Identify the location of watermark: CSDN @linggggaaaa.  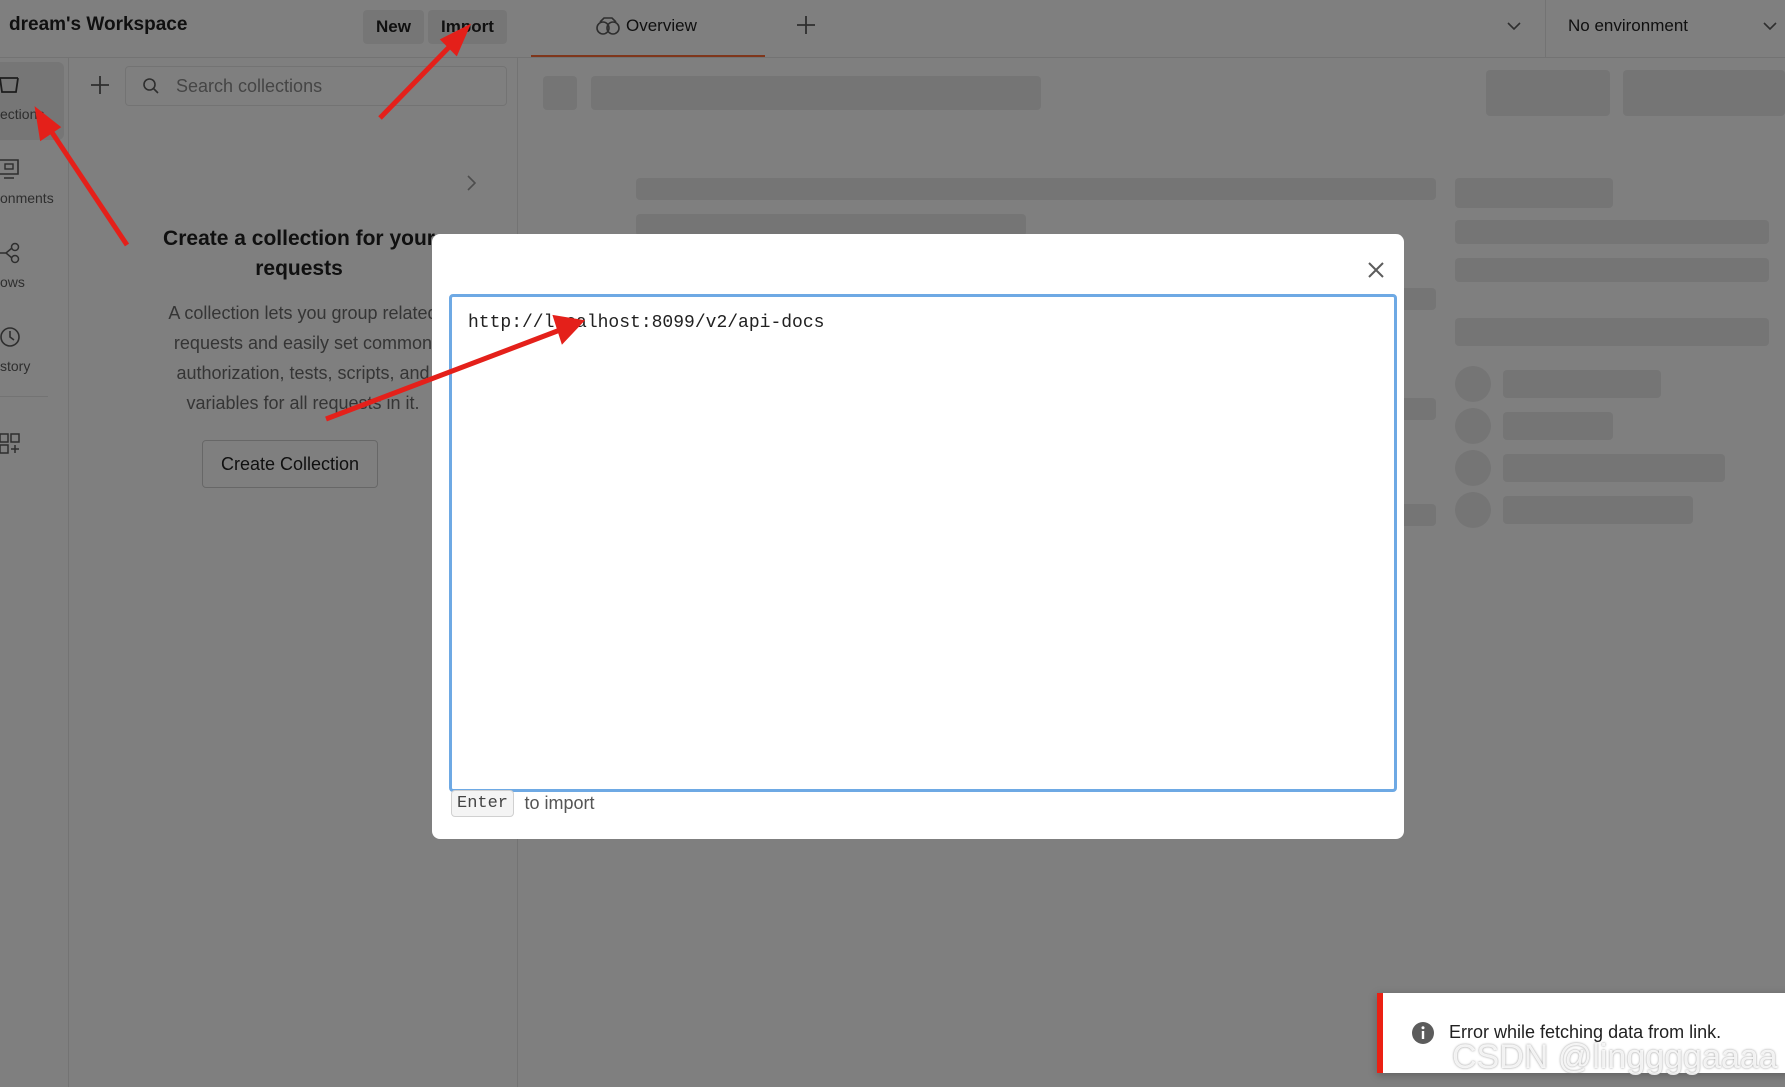
(1615, 1057).